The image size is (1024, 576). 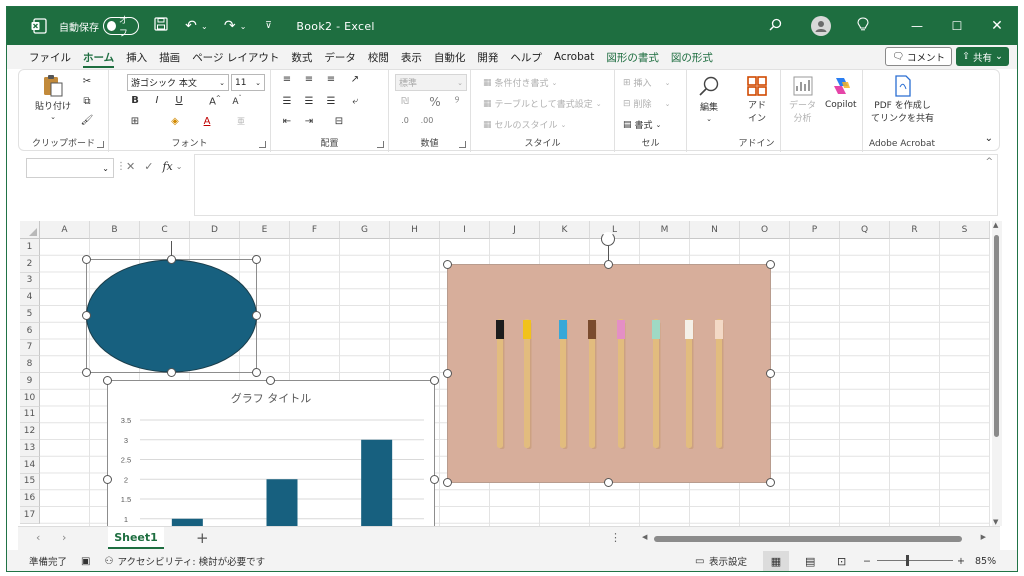 I want to click on oval-shape, so click(x=171, y=316).